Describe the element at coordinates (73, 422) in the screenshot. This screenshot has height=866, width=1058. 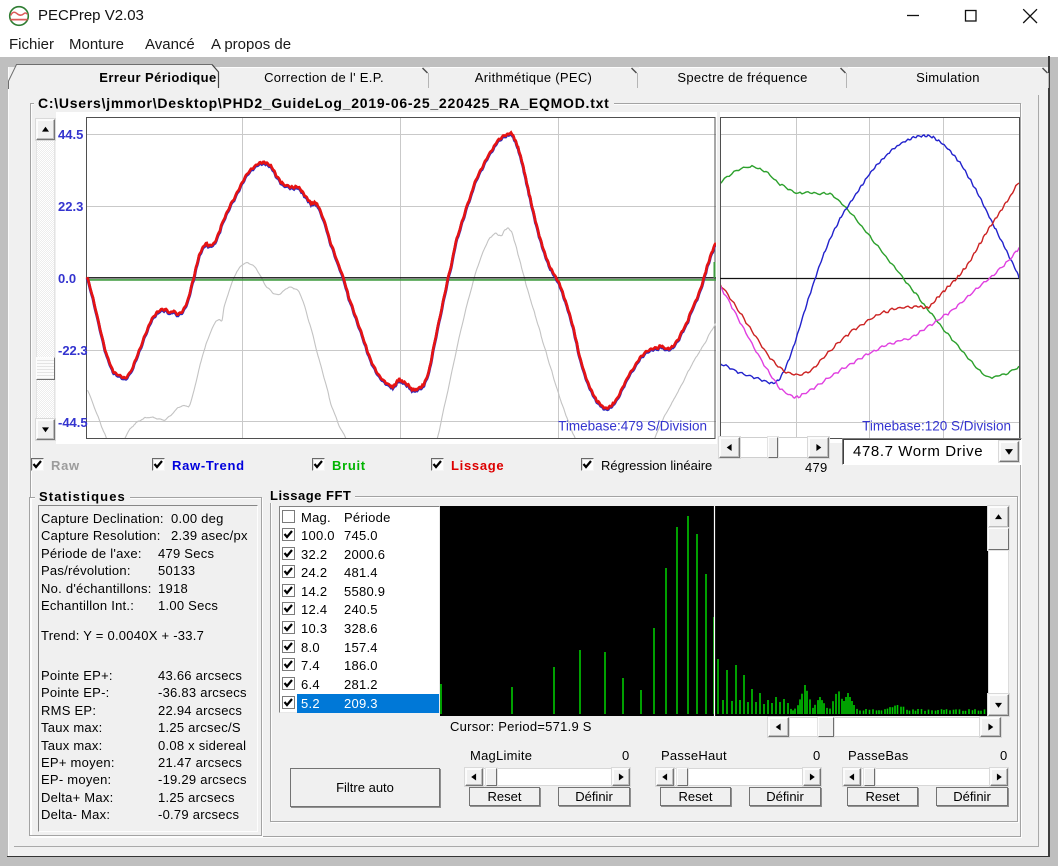
I see `svg-text: -44.5` at that location.